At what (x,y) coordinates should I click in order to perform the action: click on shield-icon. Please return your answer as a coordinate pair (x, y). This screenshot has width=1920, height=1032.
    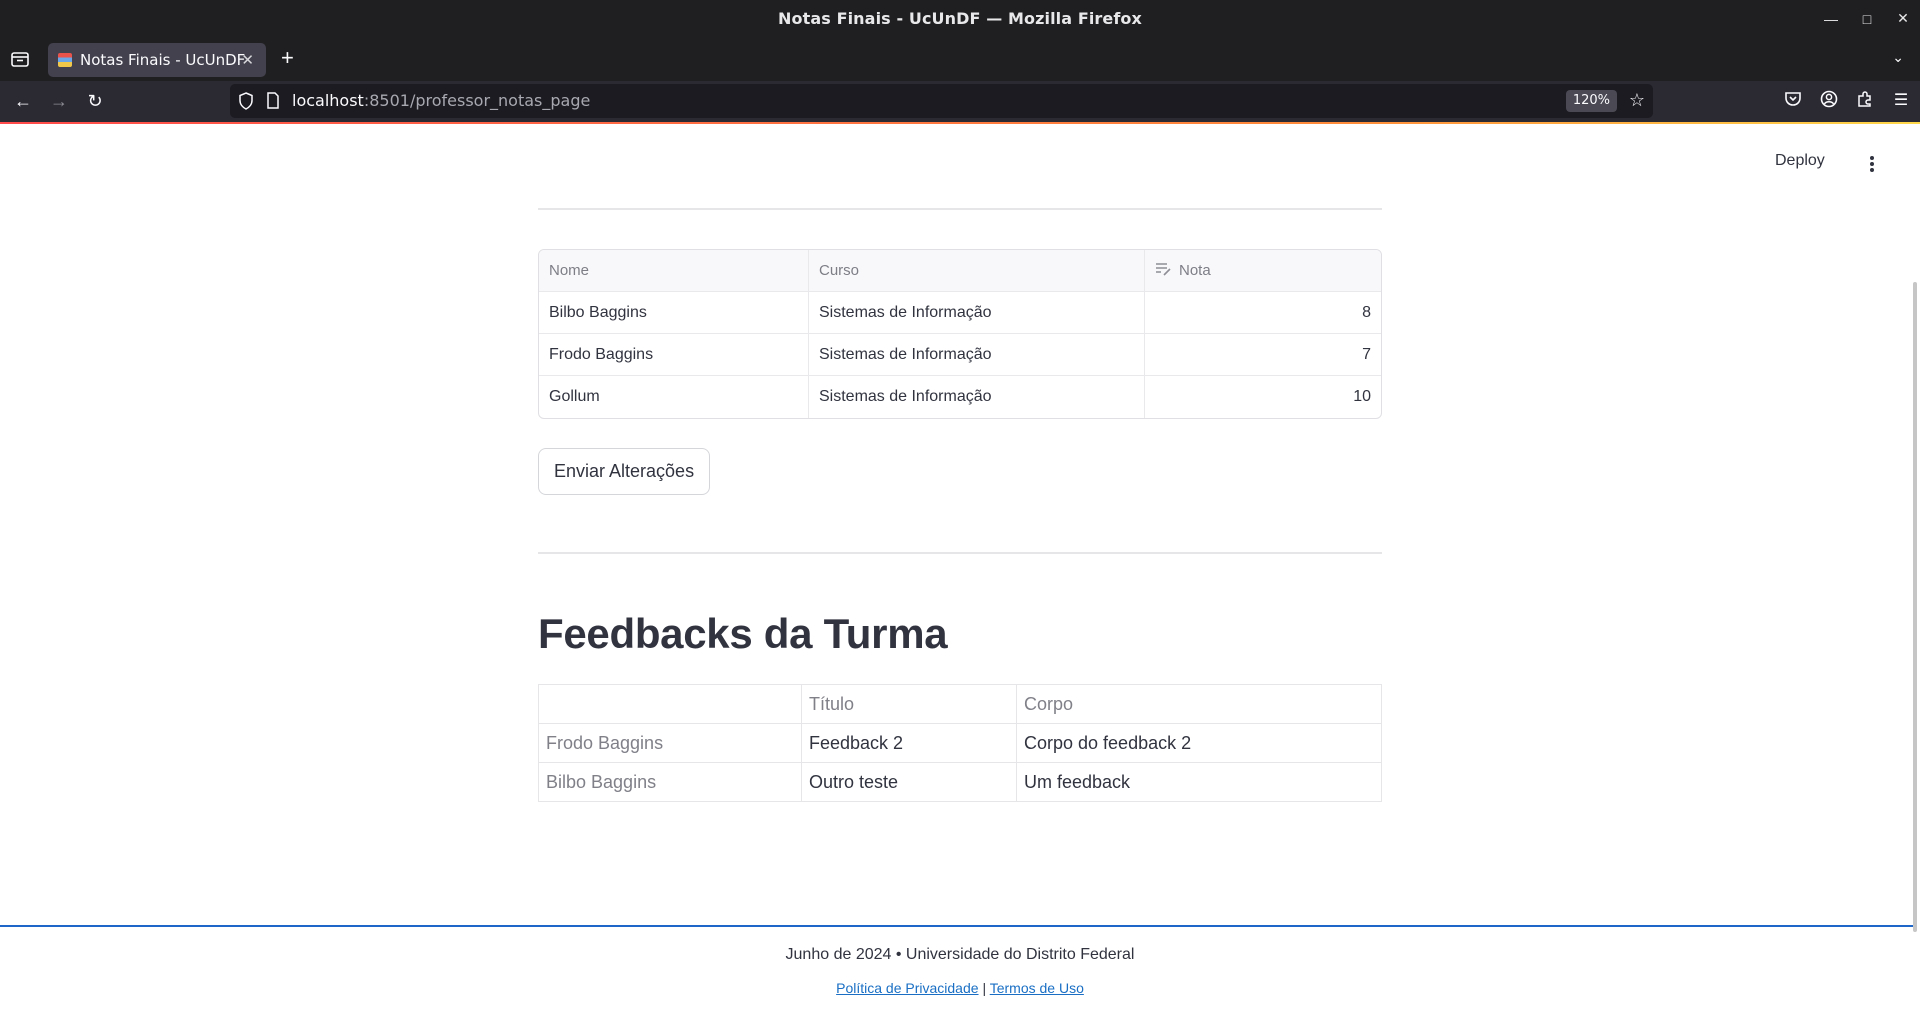
    Looking at the image, I should click on (246, 103).